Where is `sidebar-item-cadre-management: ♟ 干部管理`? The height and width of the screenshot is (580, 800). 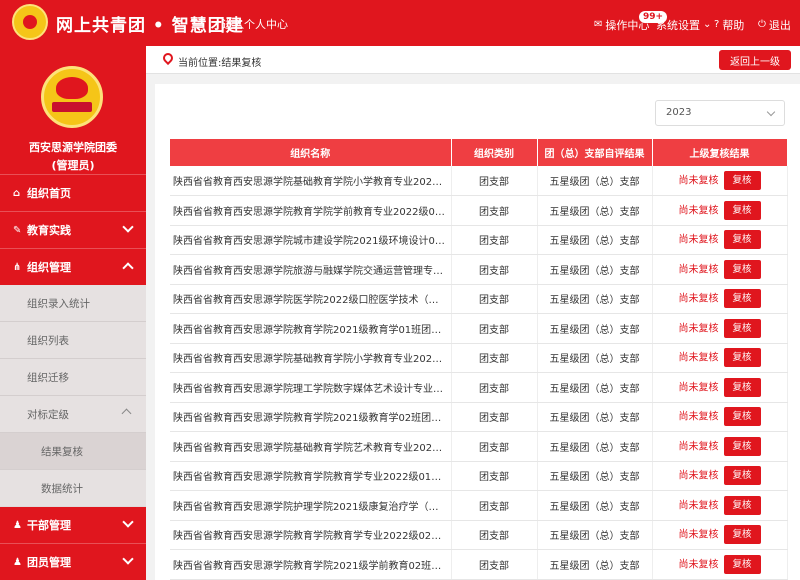 sidebar-item-cadre-management: ♟ 干部管理 is located at coordinates (73, 524).